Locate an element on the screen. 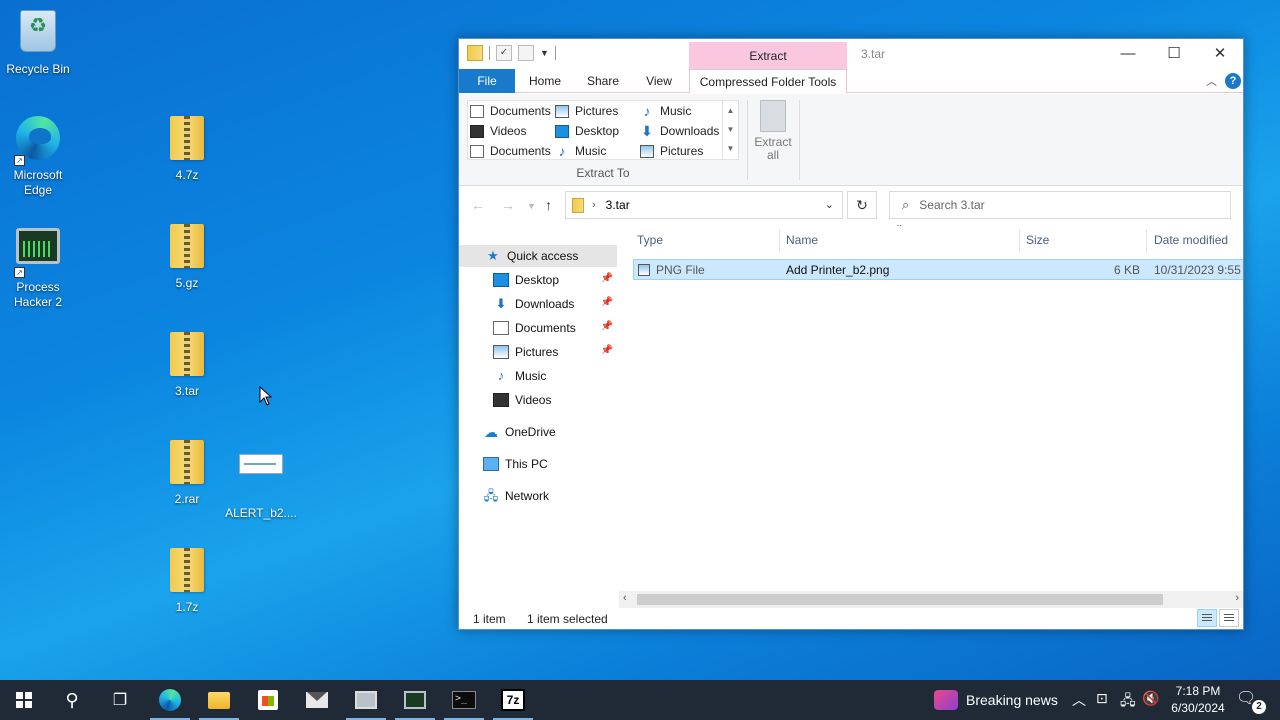 The height and width of the screenshot is (720, 1280). column-name: Name is located at coordinates (802, 240).